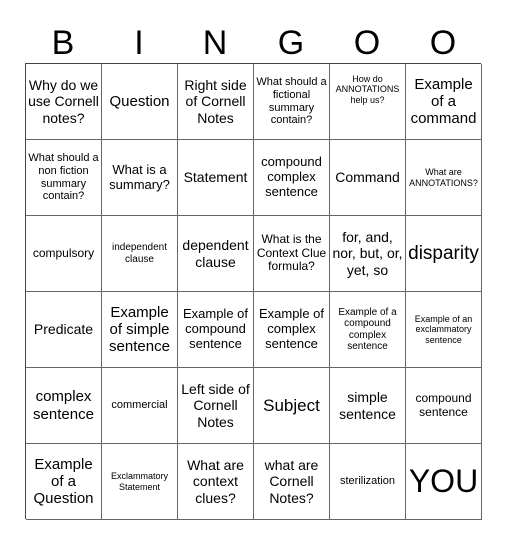 The width and height of the screenshot is (506, 544). I want to click on bingo-cell: Example of compound sentence, so click(216, 330).